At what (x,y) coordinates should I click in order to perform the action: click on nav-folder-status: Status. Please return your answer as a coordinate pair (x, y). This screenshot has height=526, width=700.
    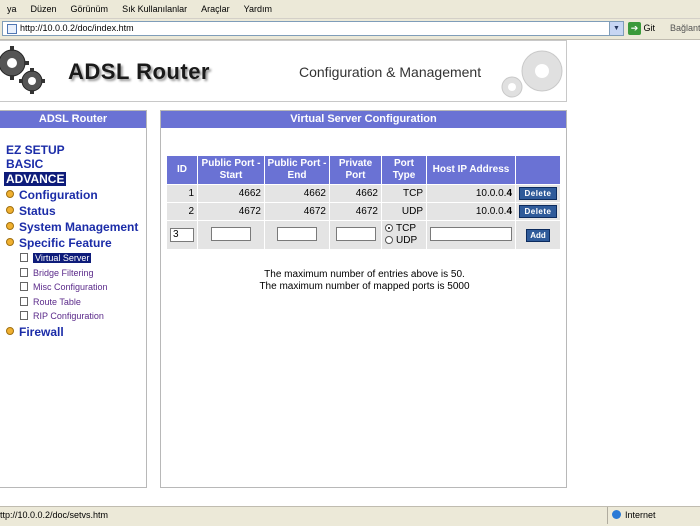
    Looking at the image, I should click on (31, 211).